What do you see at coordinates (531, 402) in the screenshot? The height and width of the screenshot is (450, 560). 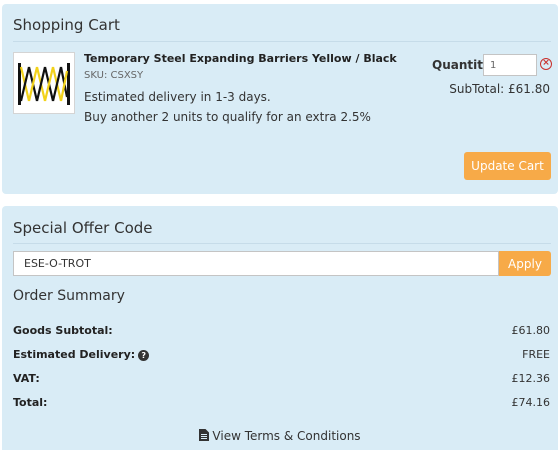 I see `total-value: £74.16` at bounding box center [531, 402].